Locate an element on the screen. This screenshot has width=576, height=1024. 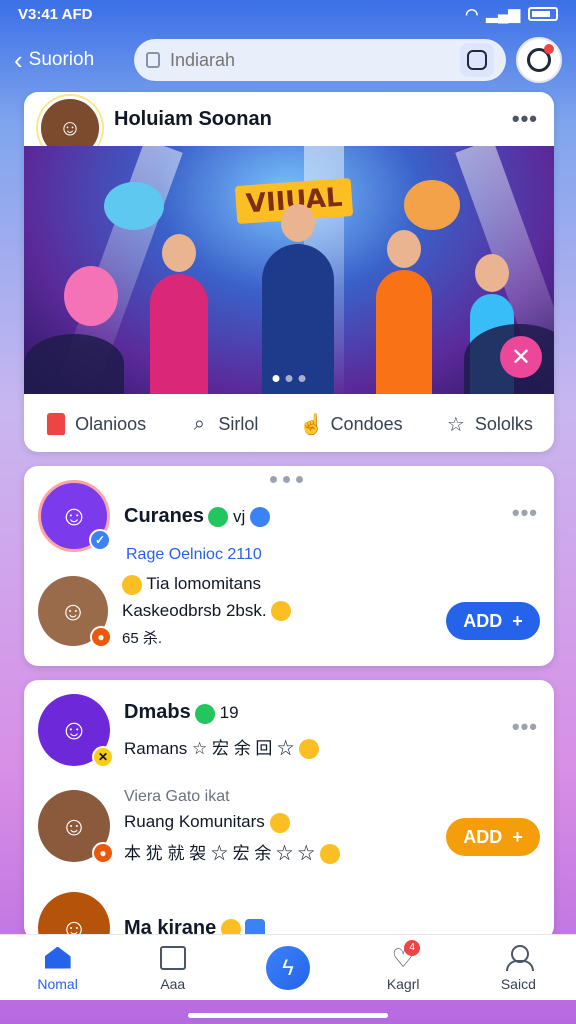
card2-subtitle: Rage Oelnioc 2110 is located at coordinates (194, 555).